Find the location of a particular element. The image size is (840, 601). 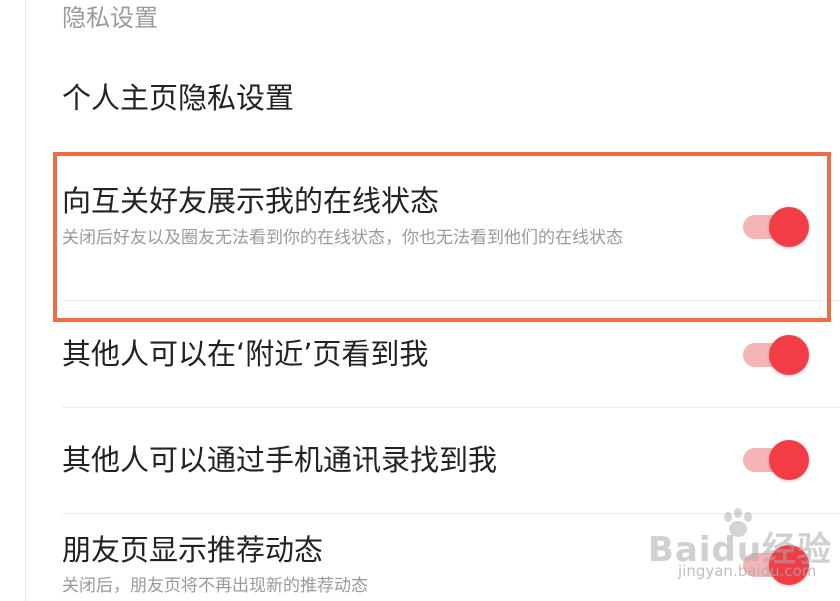

profile-privacy-settings-title: 个人主页隐私设置 is located at coordinates (178, 98).